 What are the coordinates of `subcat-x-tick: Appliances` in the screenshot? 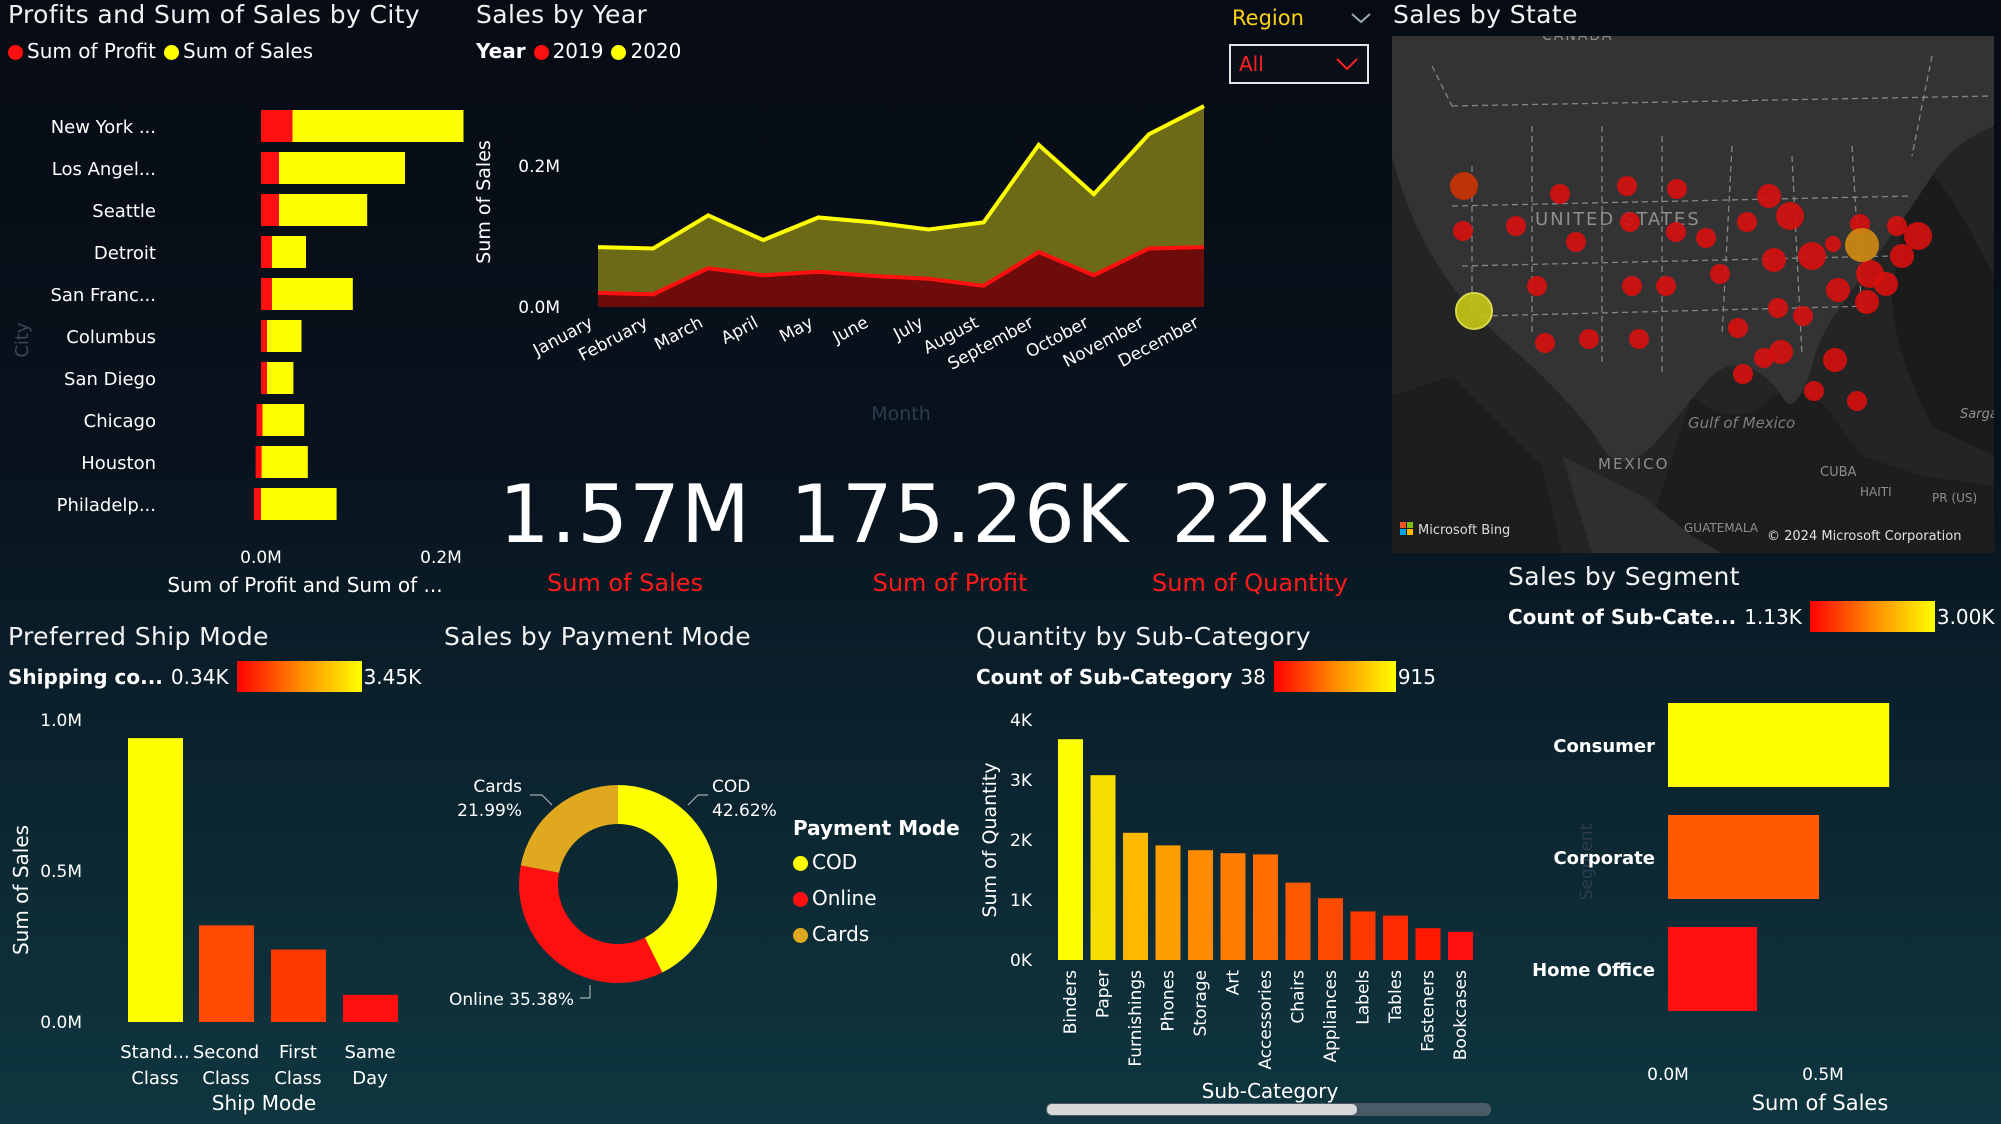 It's located at (1331, 1016).